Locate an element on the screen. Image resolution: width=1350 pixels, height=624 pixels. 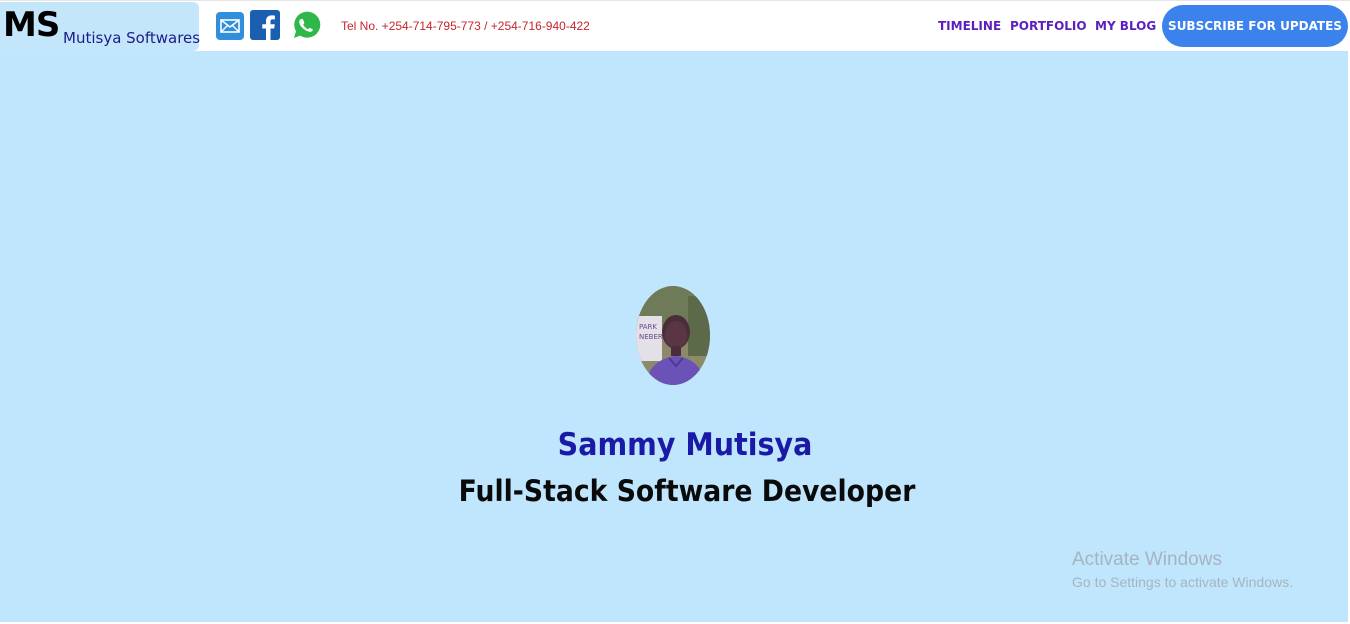
svg-text: NEBER is located at coordinates (651, 337).